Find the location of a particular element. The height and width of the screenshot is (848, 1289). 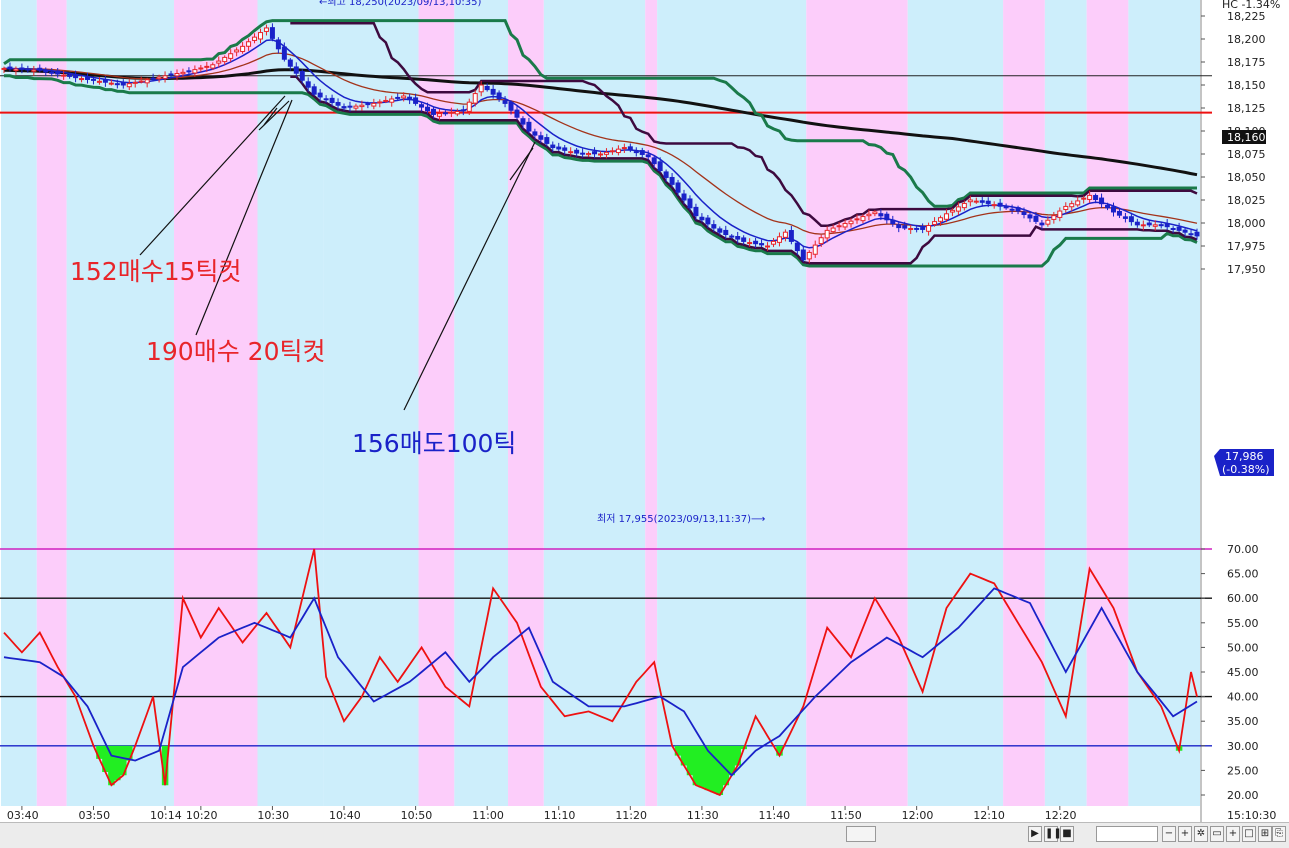

price-tick-label: 18,125 is located at coordinates (1246, 108).